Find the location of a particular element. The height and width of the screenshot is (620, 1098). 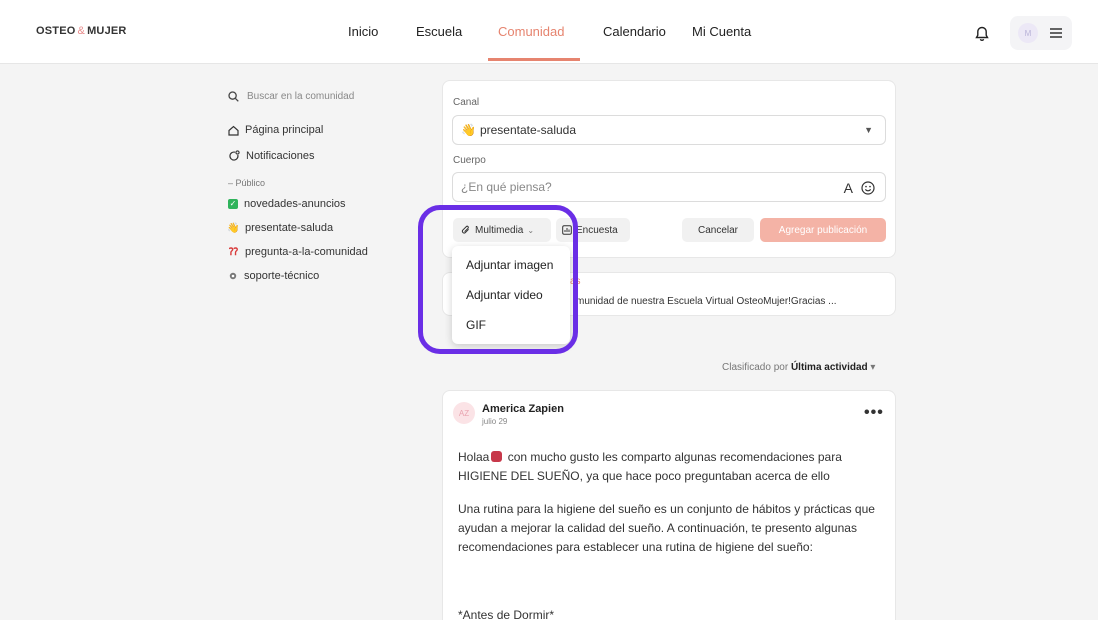

nav-escuela: Escuela is located at coordinates (439, 31).